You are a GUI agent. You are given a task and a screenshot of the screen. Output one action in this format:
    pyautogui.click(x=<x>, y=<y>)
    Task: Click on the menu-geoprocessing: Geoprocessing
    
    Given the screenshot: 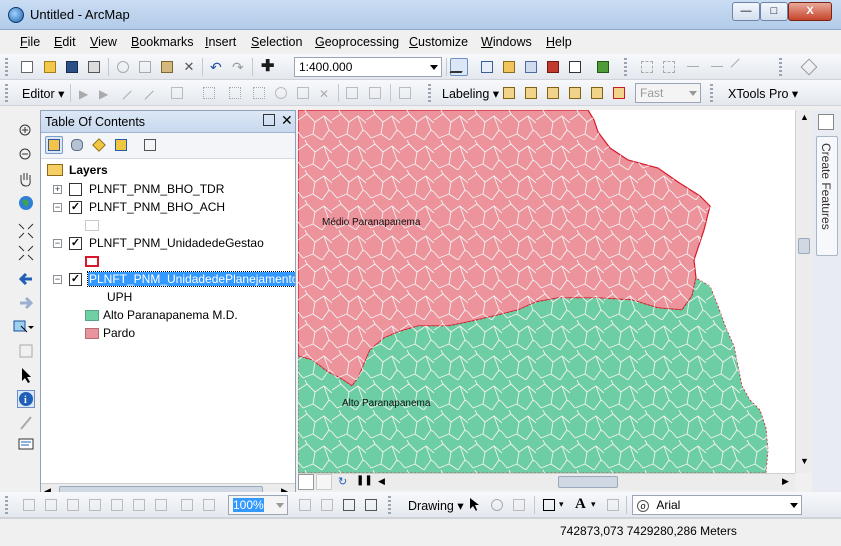 What is the action you would take?
    pyautogui.click(x=357, y=42)
    